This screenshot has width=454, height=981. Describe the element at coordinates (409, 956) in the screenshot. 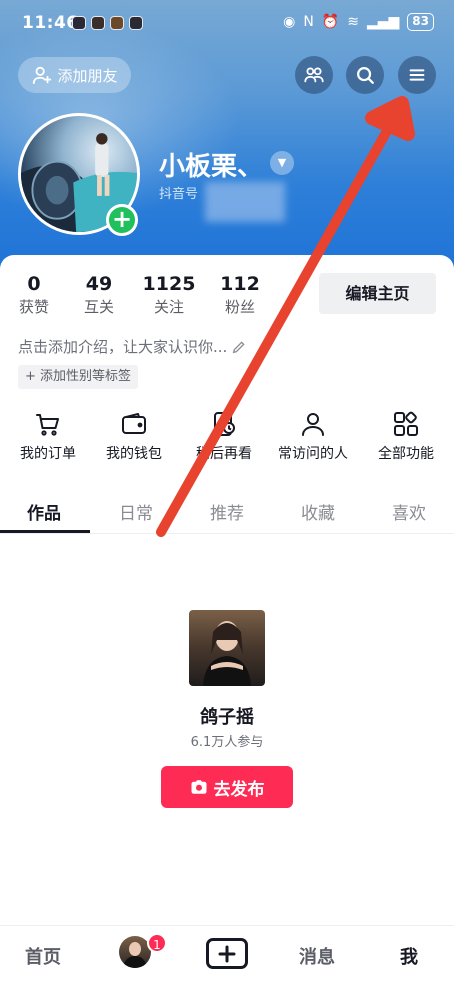

I see `nav-me: 我` at that location.